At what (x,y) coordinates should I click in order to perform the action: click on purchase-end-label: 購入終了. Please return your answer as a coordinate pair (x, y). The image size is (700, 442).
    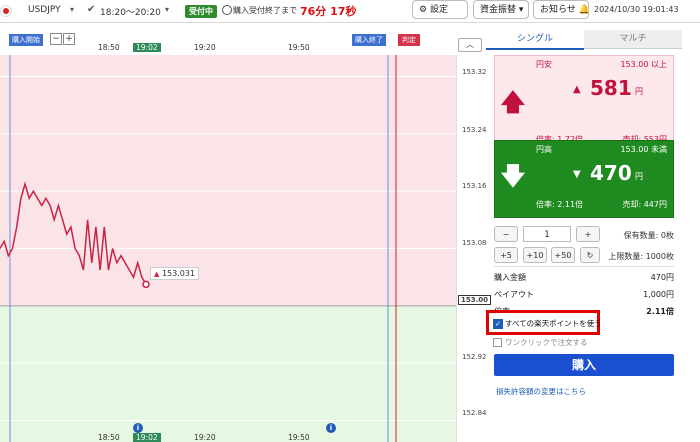
    Looking at the image, I should click on (369, 40).